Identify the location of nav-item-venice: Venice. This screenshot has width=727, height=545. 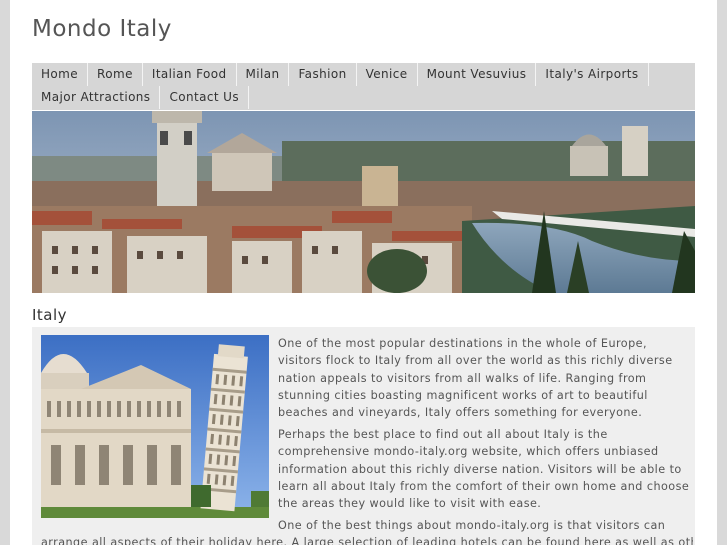
(387, 74).